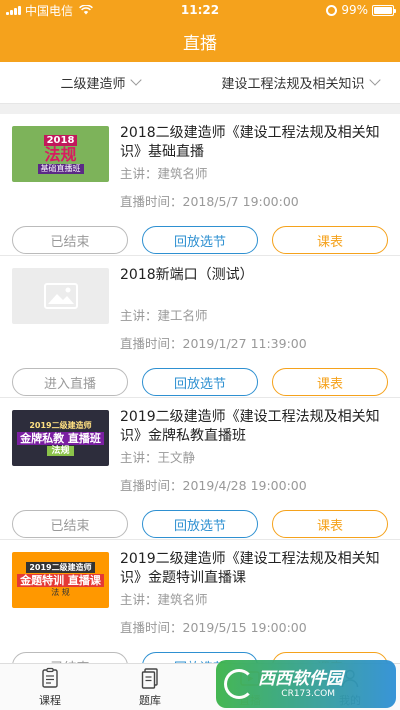  What do you see at coordinates (86, 10) in the screenshot?
I see `wifi-icon` at bounding box center [86, 10].